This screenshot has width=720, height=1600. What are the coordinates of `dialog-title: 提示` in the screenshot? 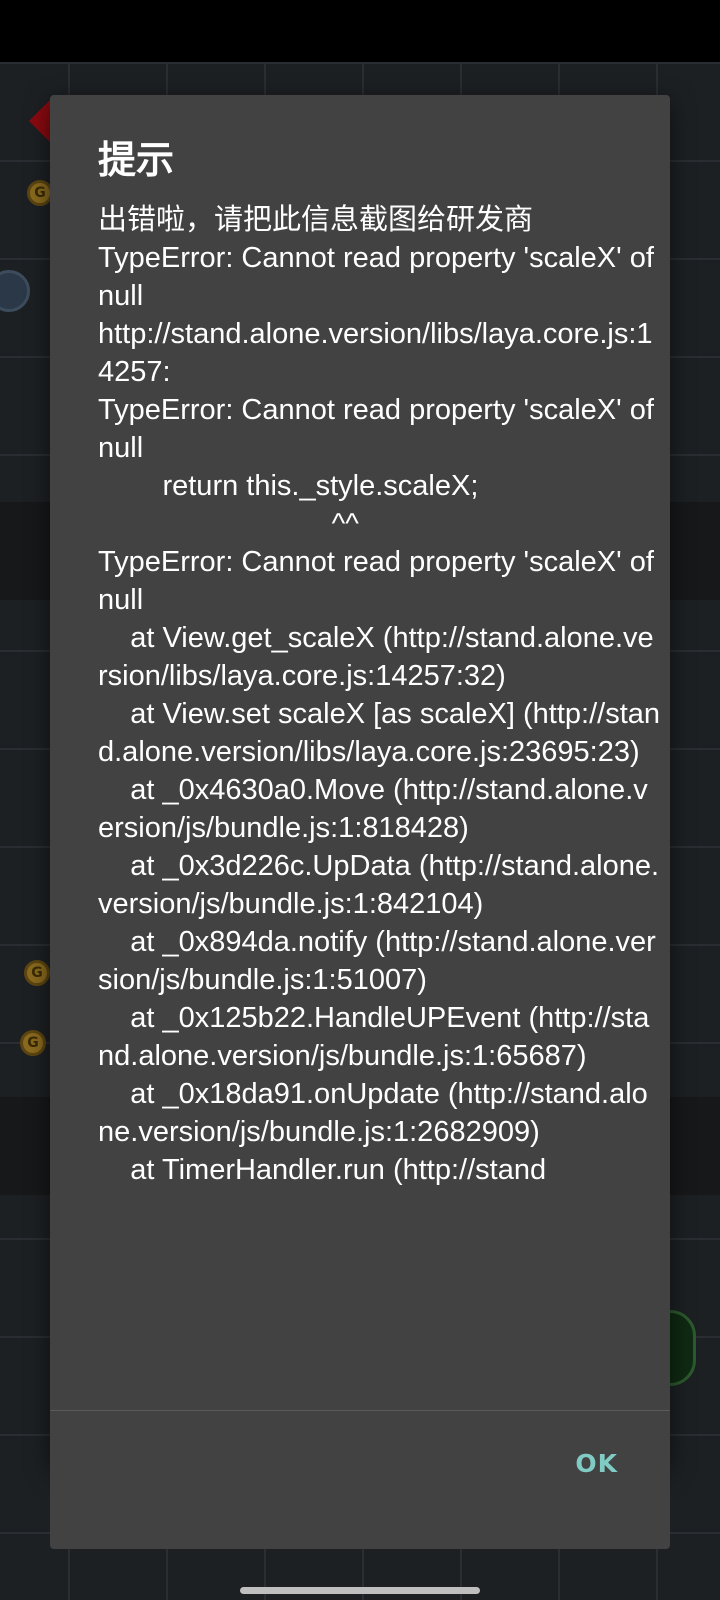 It's located at (136, 160).